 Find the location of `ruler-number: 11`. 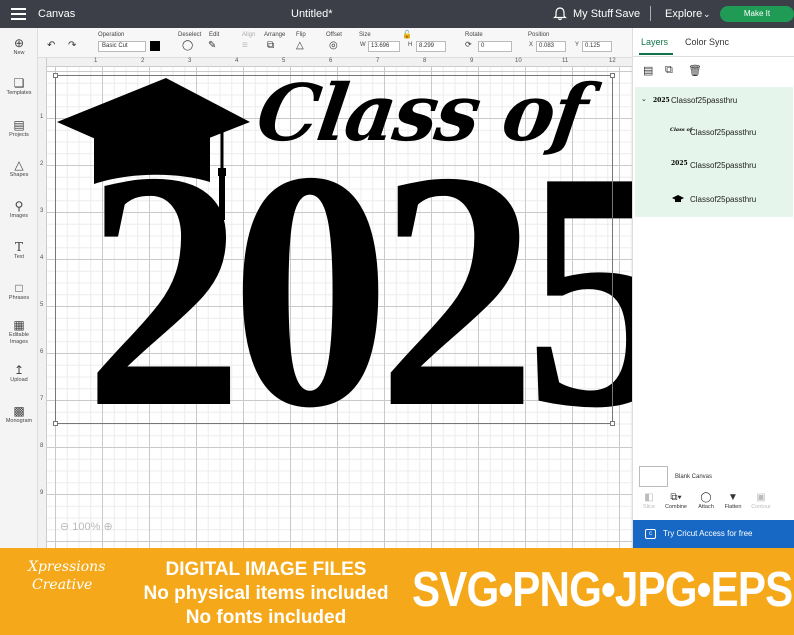

ruler-number: 11 is located at coordinates (565, 61).